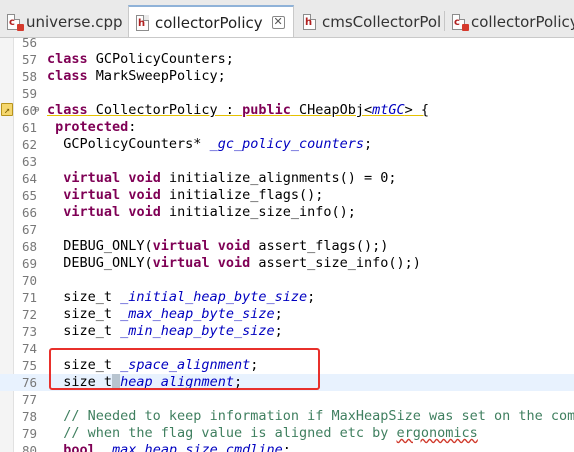  What do you see at coordinates (278, 22) in the screenshot?
I see `close-icon: ✕` at bounding box center [278, 22].